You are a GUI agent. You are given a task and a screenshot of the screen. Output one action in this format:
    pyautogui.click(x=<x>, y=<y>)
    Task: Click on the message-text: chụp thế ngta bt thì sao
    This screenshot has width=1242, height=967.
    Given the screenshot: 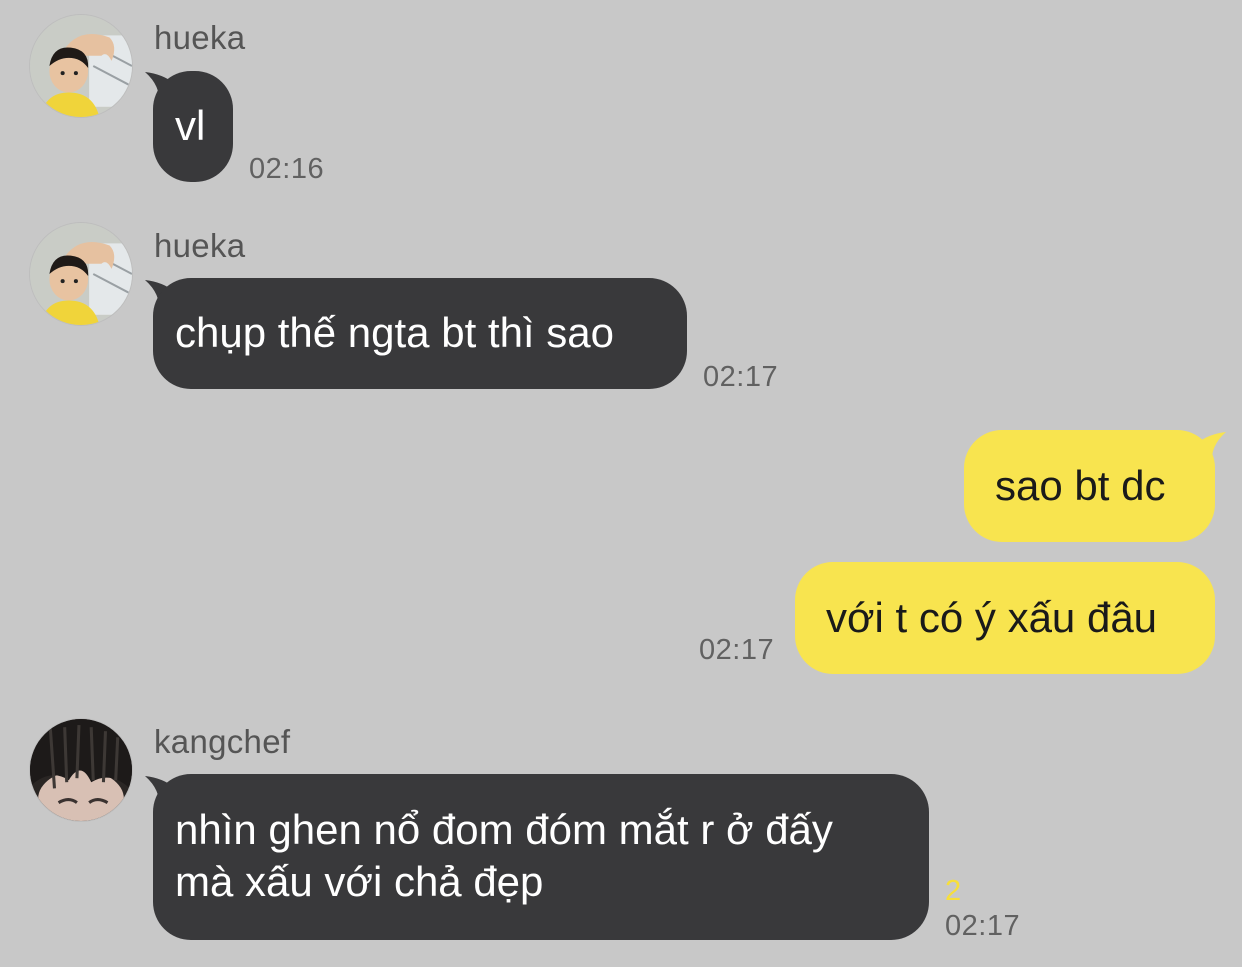 What is the action you would take?
    pyautogui.click(x=394, y=332)
    